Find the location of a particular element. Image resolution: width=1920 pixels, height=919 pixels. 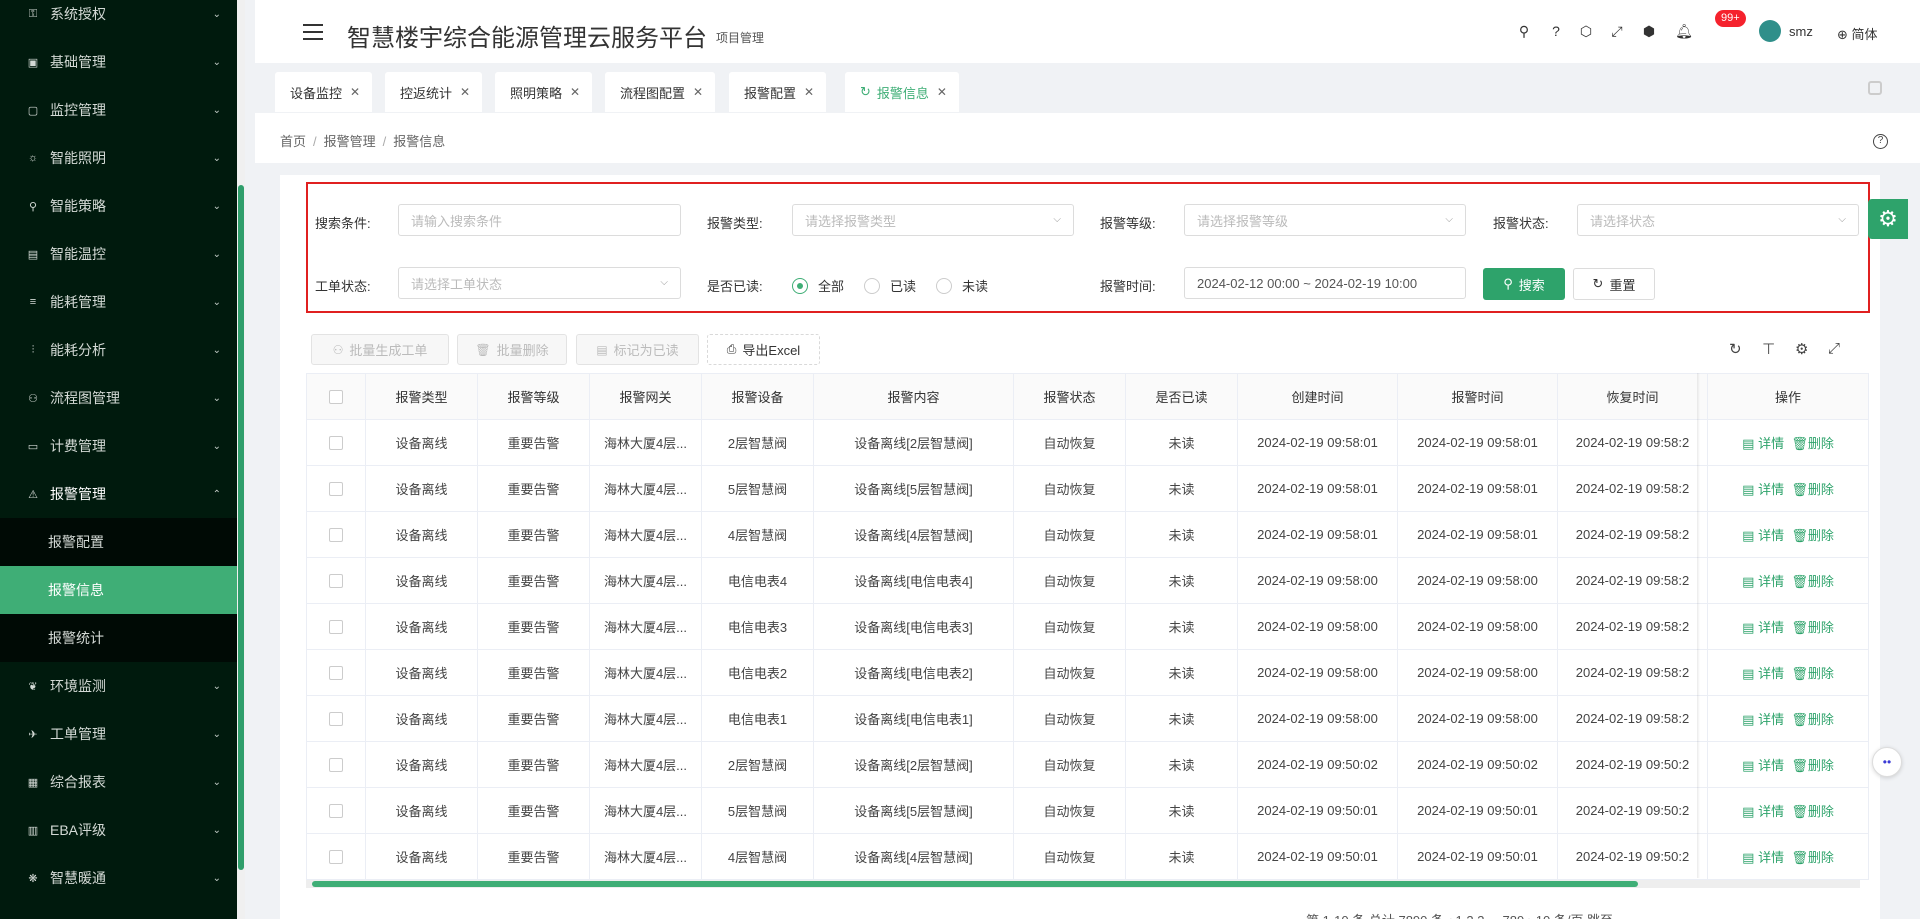

table-hscrollbar is located at coordinates (1083, 884).